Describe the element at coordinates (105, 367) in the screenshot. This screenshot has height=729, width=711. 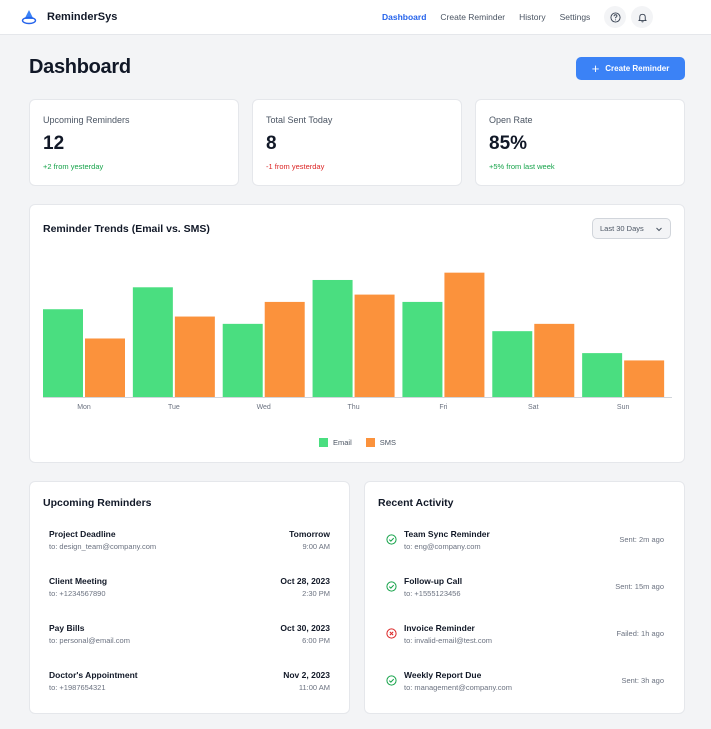
I see `bar-sms-mon` at that location.